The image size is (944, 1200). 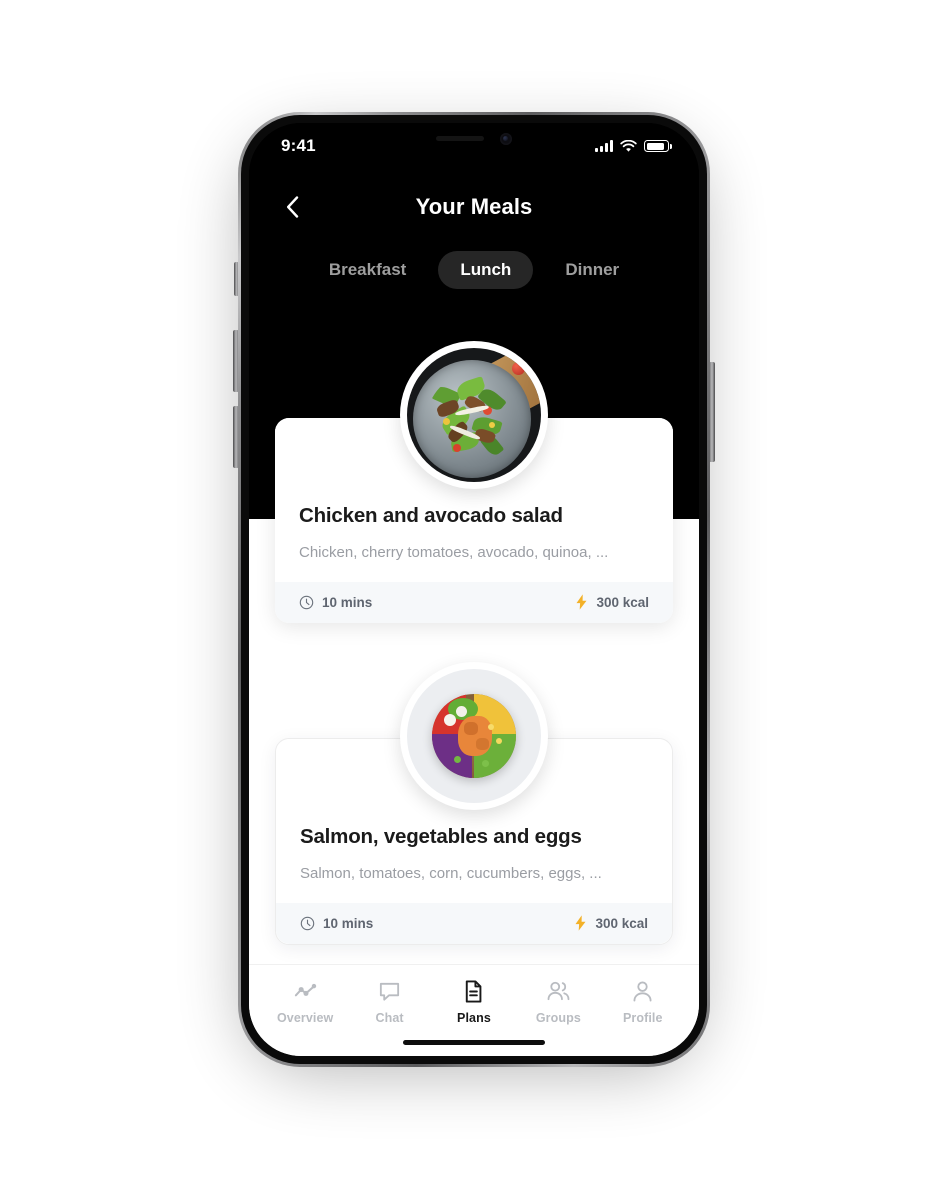 What do you see at coordinates (305, 1018) in the screenshot?
I see `nav-label-overview: Overview` at bounding box center [305, 1018].